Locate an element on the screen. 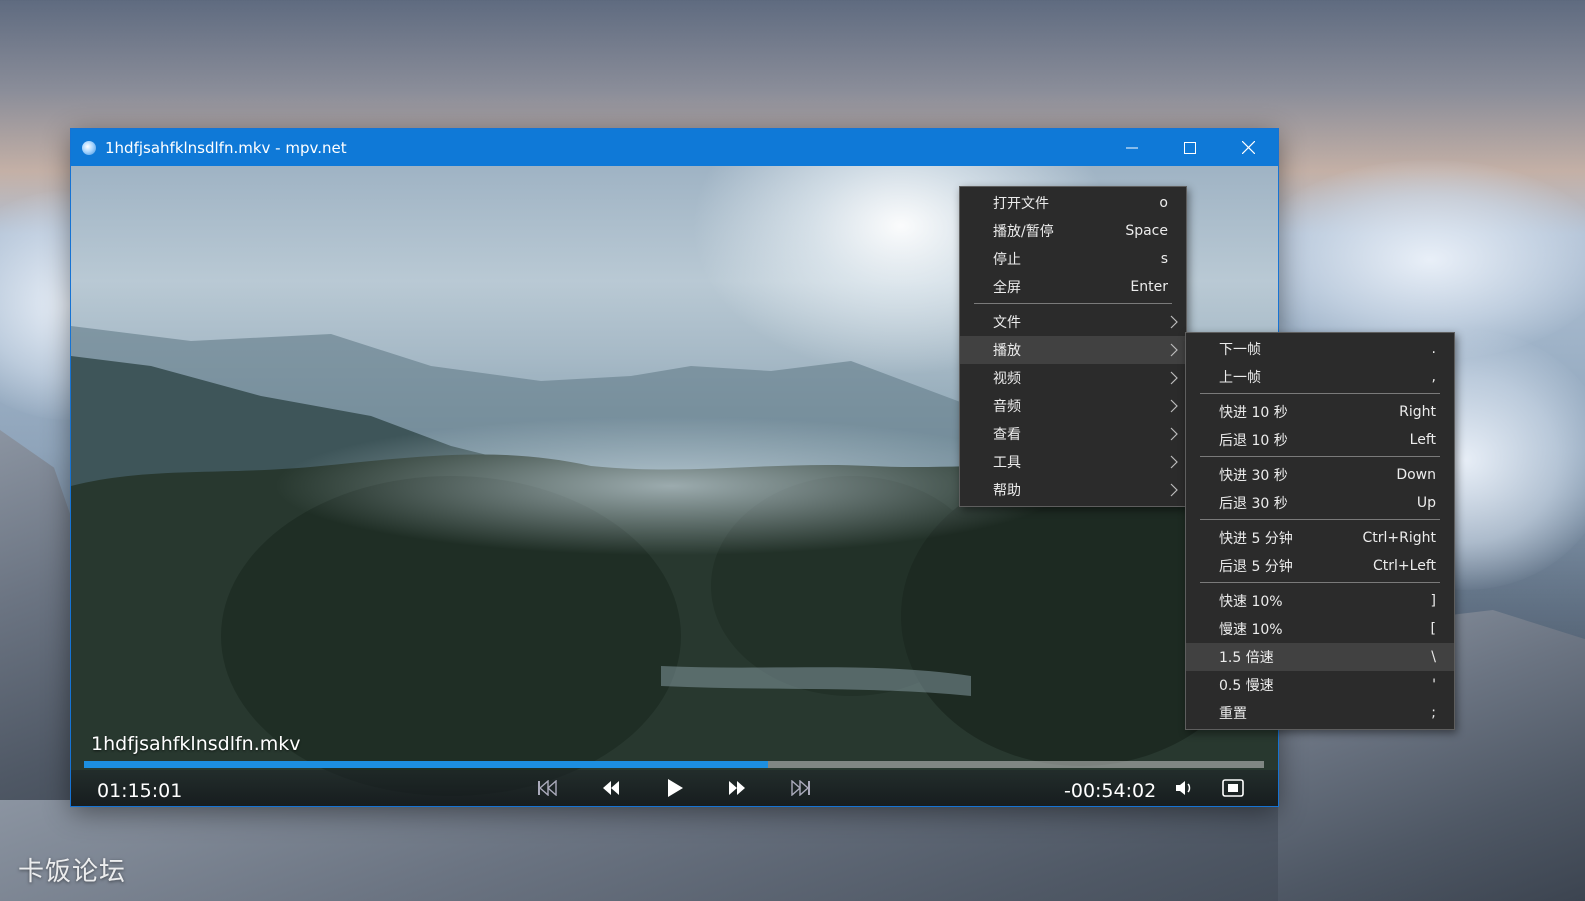 The image size is (1585, 901). submenu-item-reset-speed: 重置 ; is located at coordinates (1320, 713).